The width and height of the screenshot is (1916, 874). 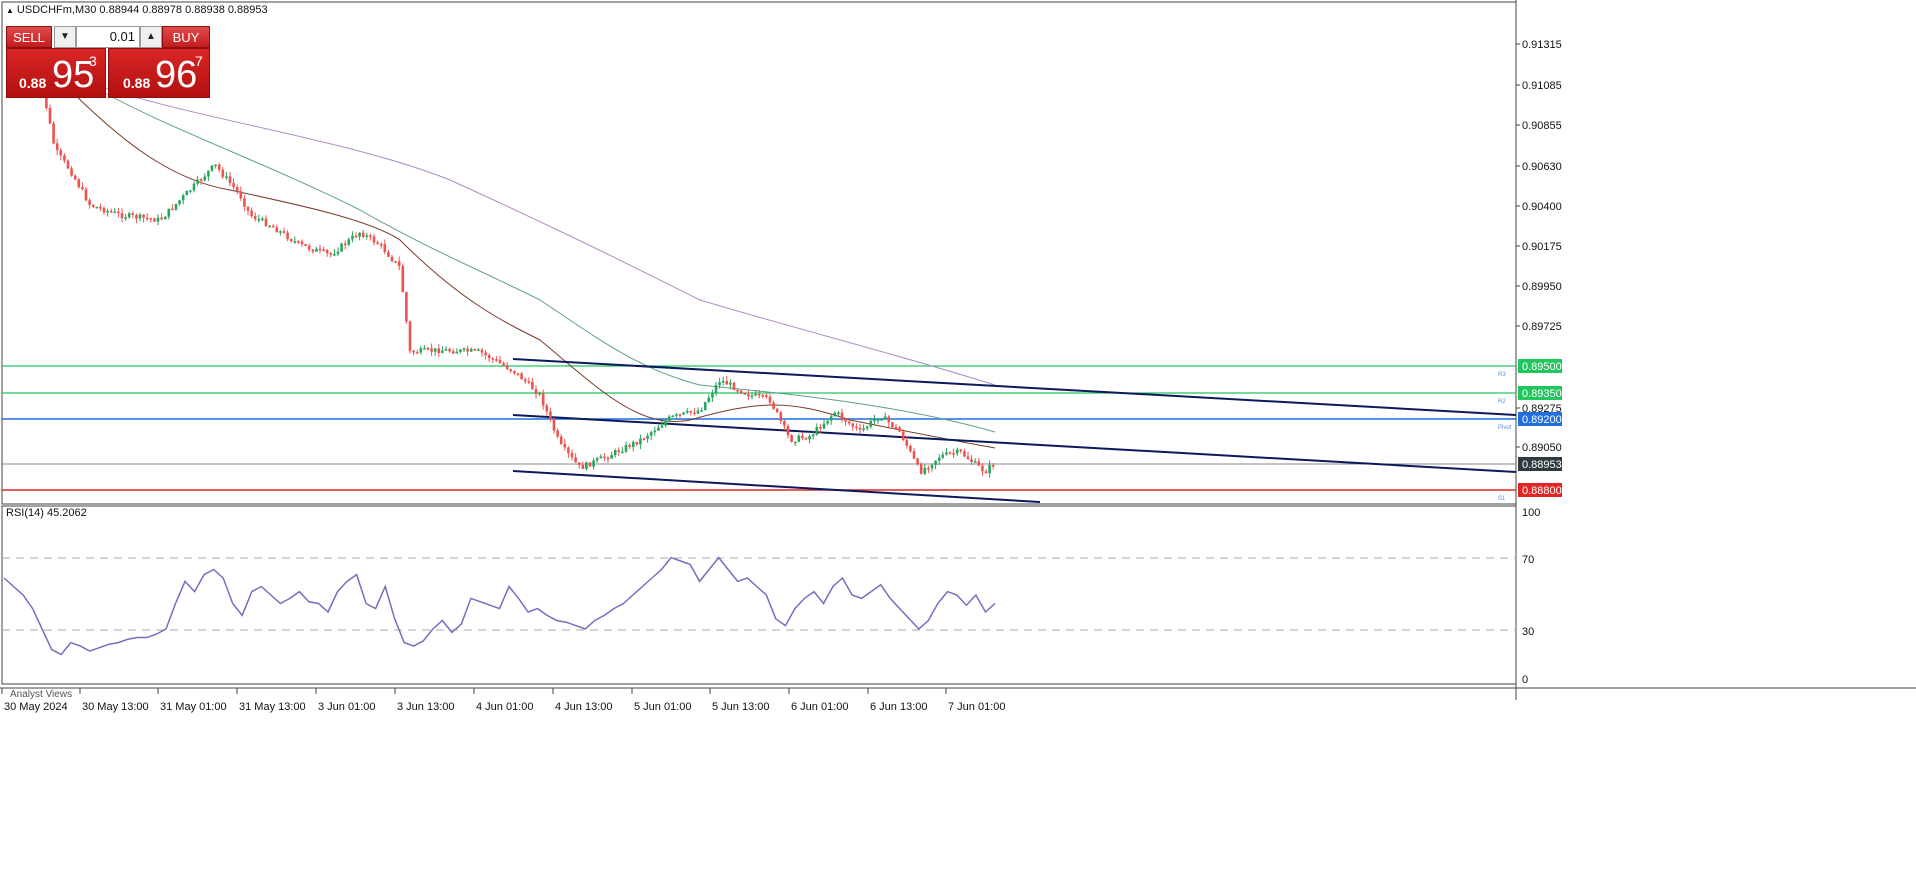 What do you see at coordinates (186, 37) in the screenshot?
I see `buy-button: BUY` at bounding box center [186, 37].